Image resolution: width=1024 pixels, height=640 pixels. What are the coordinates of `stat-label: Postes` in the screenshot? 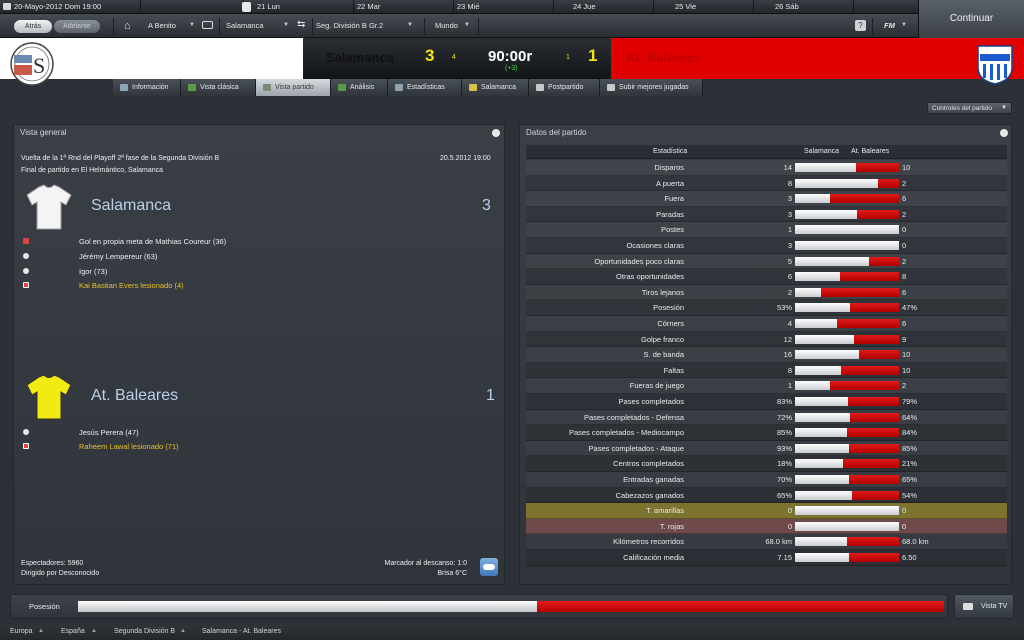 It's located at (672, 230).